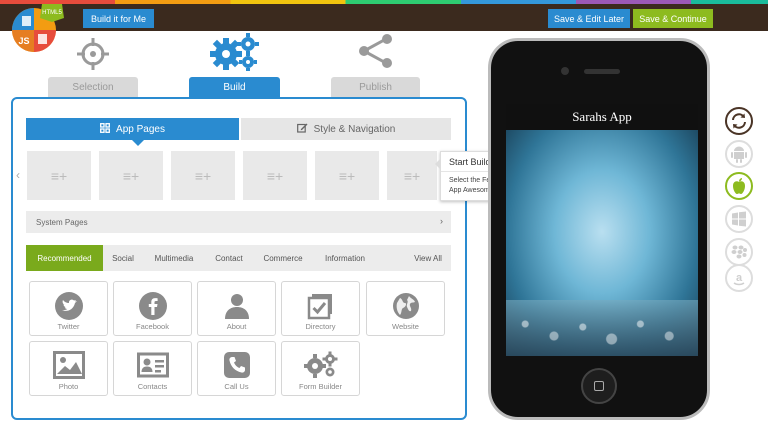  I want to click on feature-label: Form Builder, so click(320, 386).